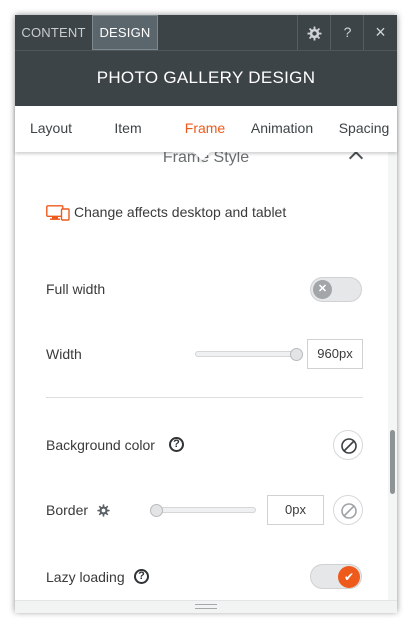  I want to click on subtab-spacing: Spacing, so click(364, 129).